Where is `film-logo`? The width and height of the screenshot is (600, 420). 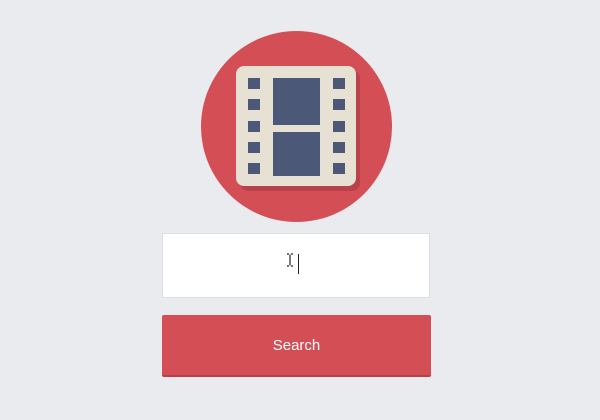 film-logo is located at coordinates (296, 126).